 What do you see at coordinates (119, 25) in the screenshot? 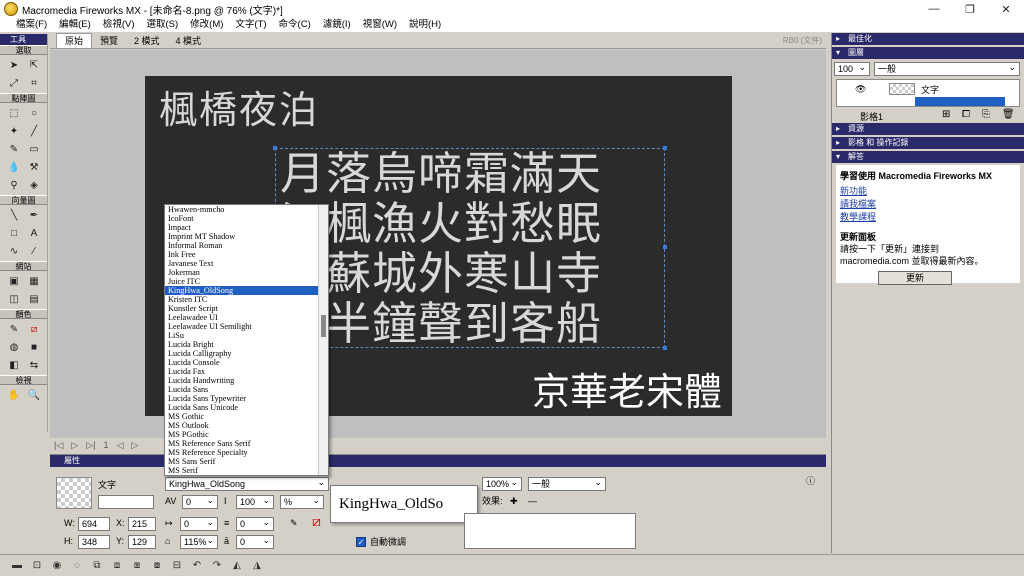
I see `menu-view: 檢視(V)` at bounding box center [119, 25].